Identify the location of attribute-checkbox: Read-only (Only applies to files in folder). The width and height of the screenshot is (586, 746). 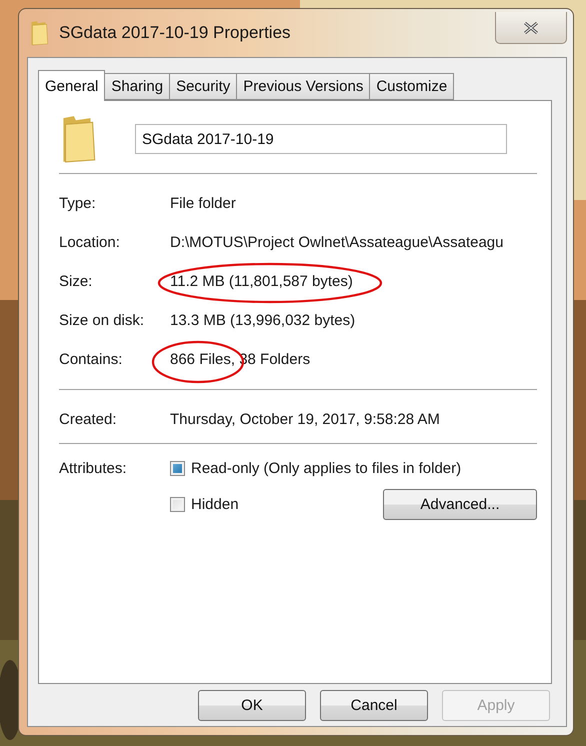
(316, 468).